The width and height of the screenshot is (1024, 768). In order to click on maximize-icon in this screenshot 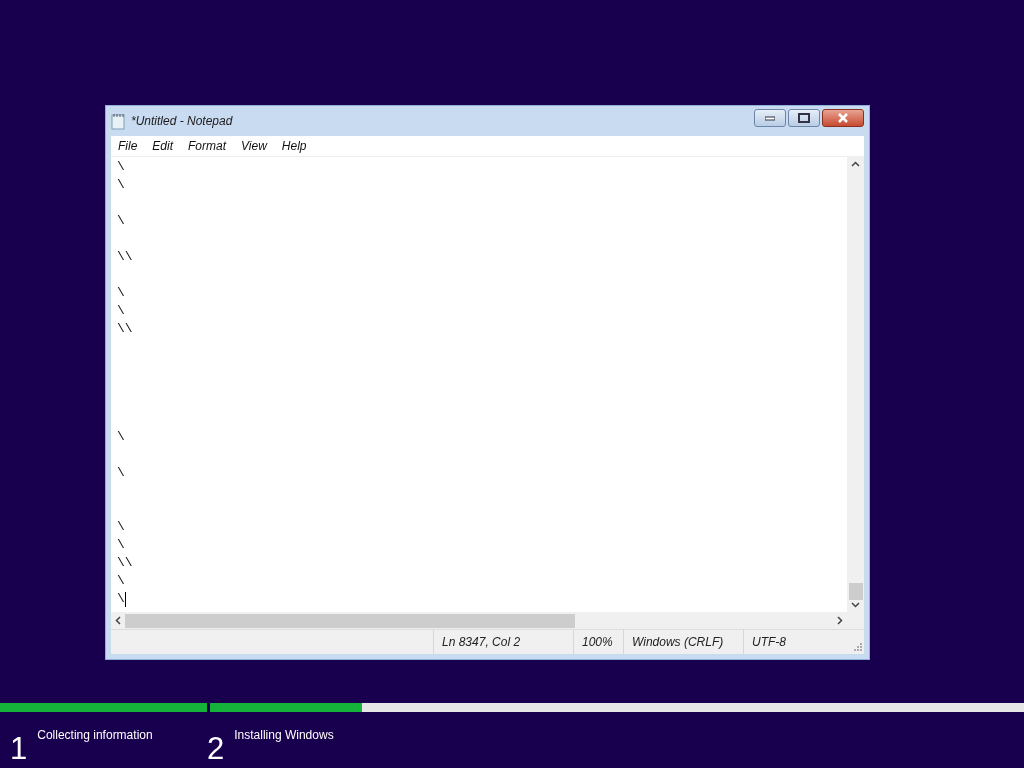, I will do `click(804, 118)`.